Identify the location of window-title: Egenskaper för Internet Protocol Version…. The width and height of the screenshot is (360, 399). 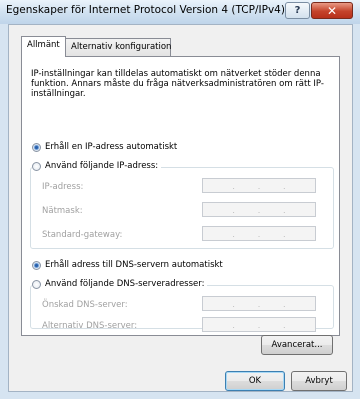
(145, 10).